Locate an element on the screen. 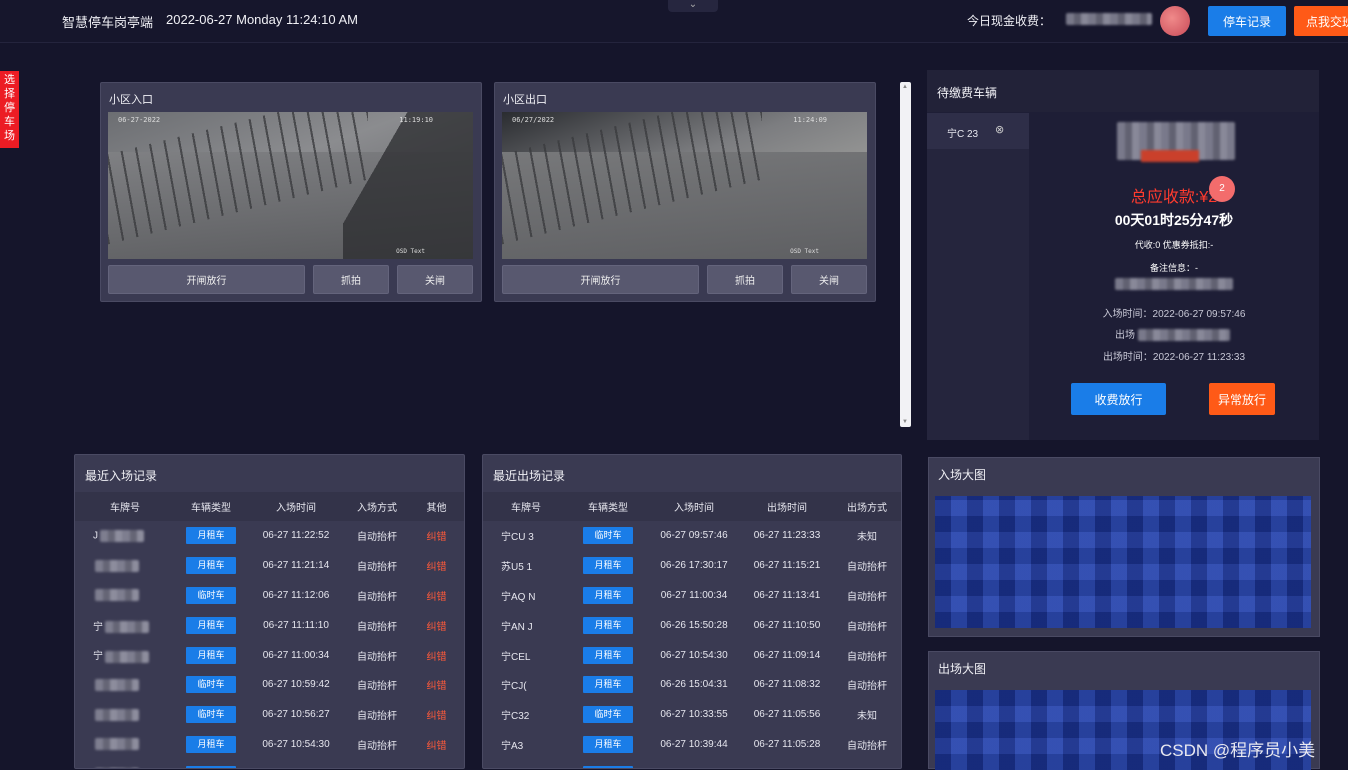  total-fee: 总应收款:¥2 is located at coordinates (1174, 197).